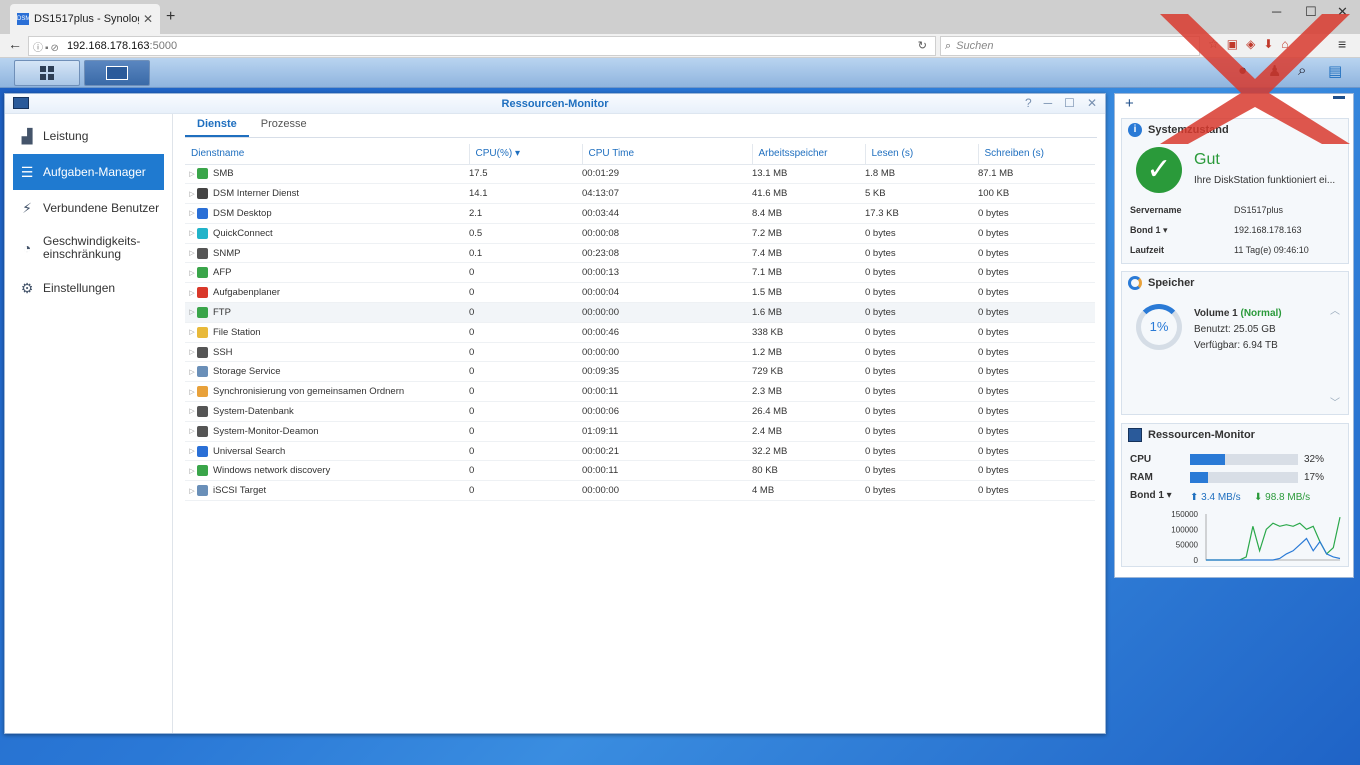  What do you see at coordinates (1242, 70) in the screenshot?
I see `chat-icon: ●` at bounding box center [1242, 70].